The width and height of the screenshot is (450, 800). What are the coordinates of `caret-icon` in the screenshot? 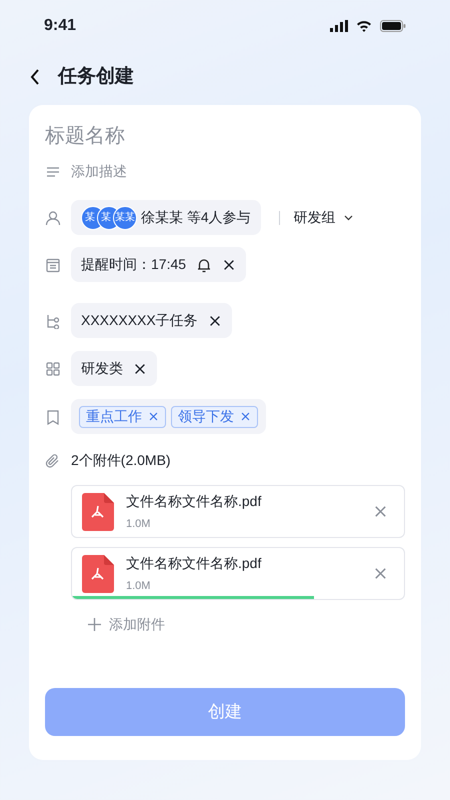 It's located at (348, 217).